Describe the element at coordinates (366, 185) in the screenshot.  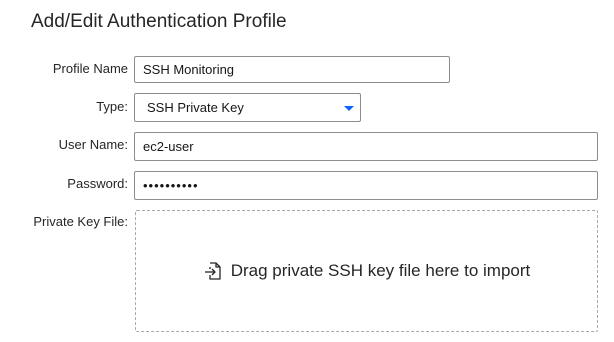
I see `password-input` at that location.